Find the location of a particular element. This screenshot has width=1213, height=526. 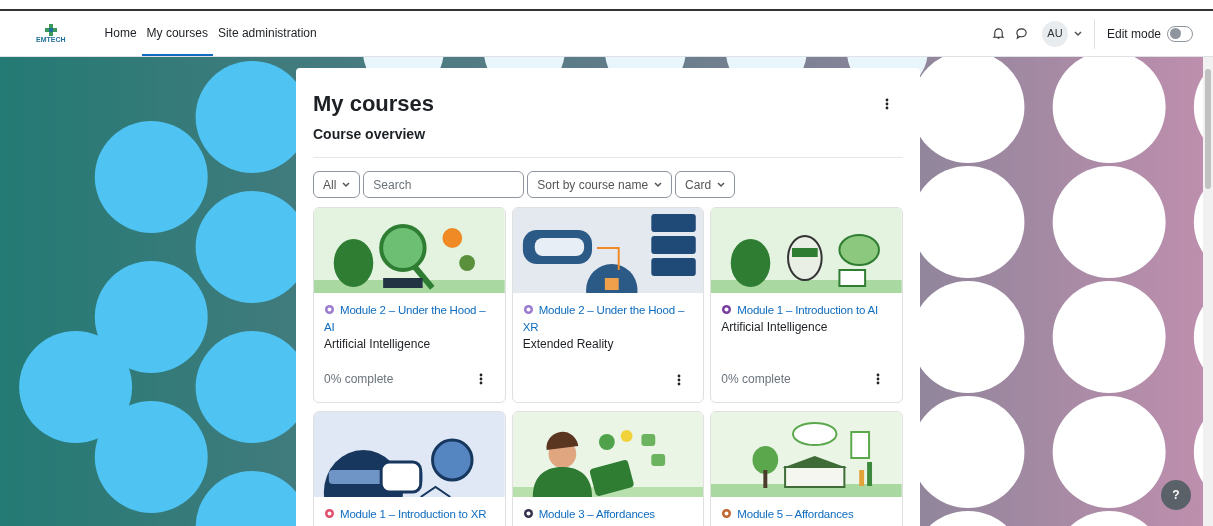

search-field: Search is located at coordinates (444, 184).